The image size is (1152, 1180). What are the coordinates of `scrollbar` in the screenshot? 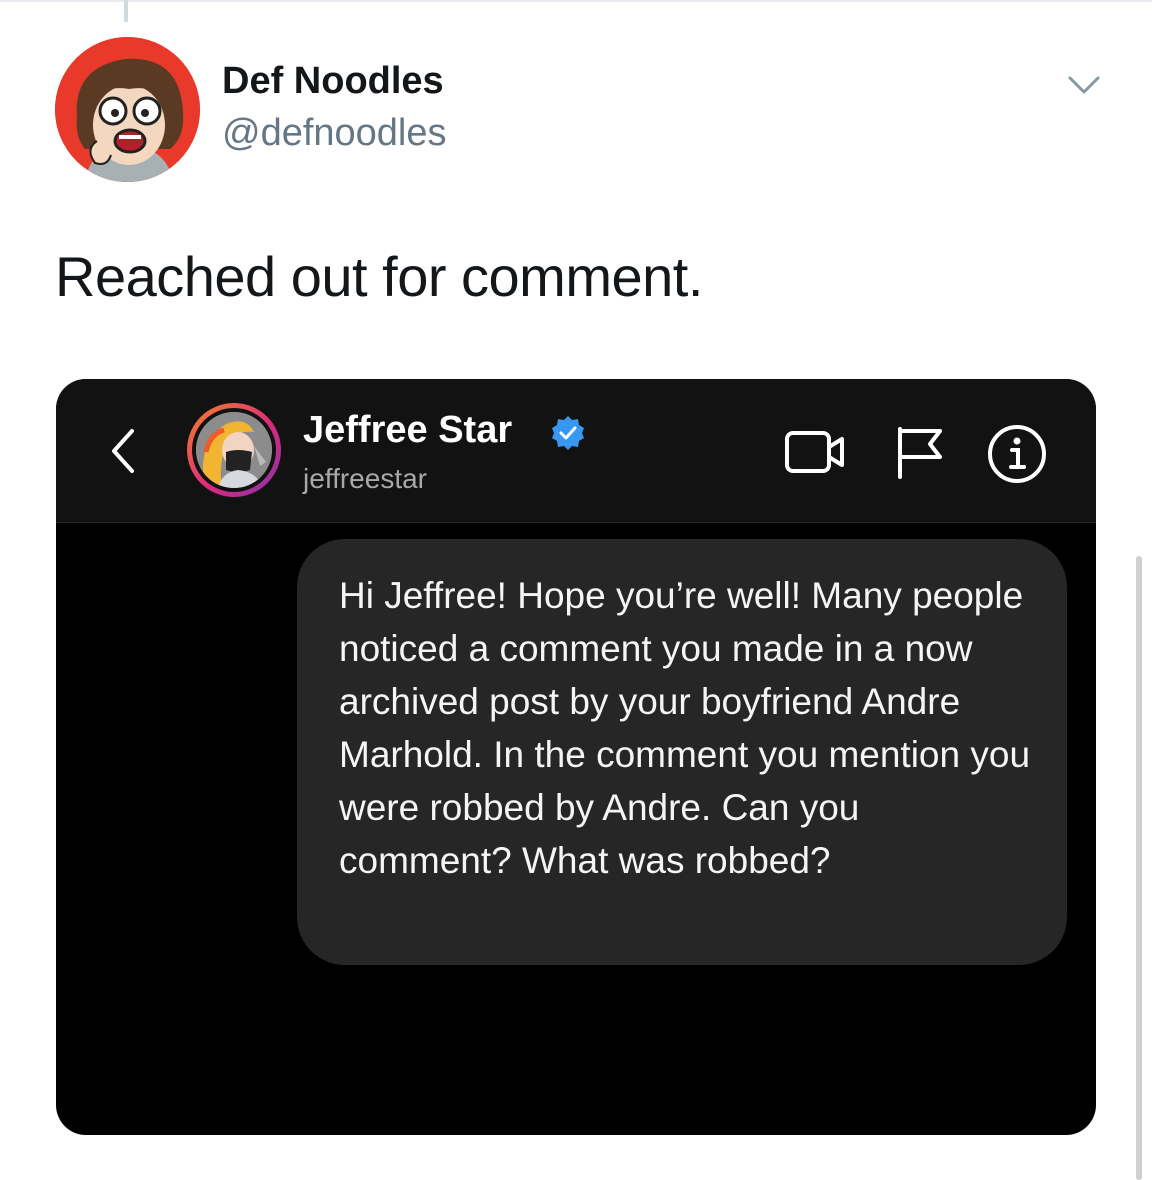 It's located at (1139, 868).